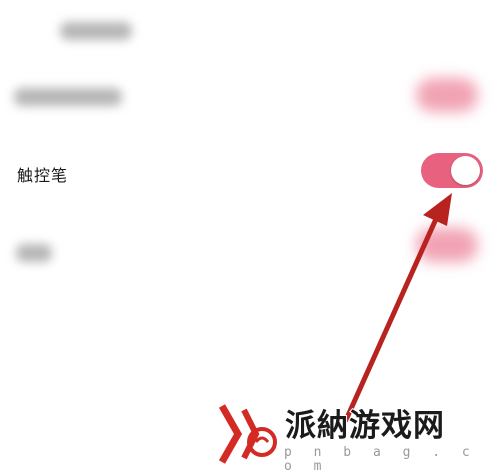 Image resolution: width=495 pixels, height=474 pixels. What do you see at coordinates (364, 426) in the screenshot?
I see `watermark-name: 派納游戏网` at bounding box center [364, 426].